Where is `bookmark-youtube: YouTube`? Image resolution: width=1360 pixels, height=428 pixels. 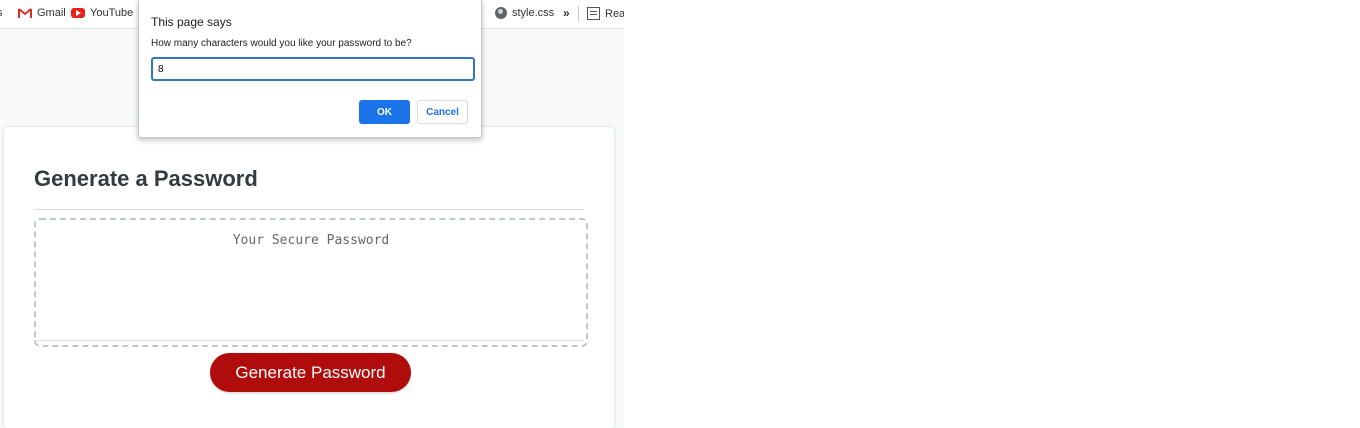
bookmark-youtube: YouTube is located at coordinates (102, 13).